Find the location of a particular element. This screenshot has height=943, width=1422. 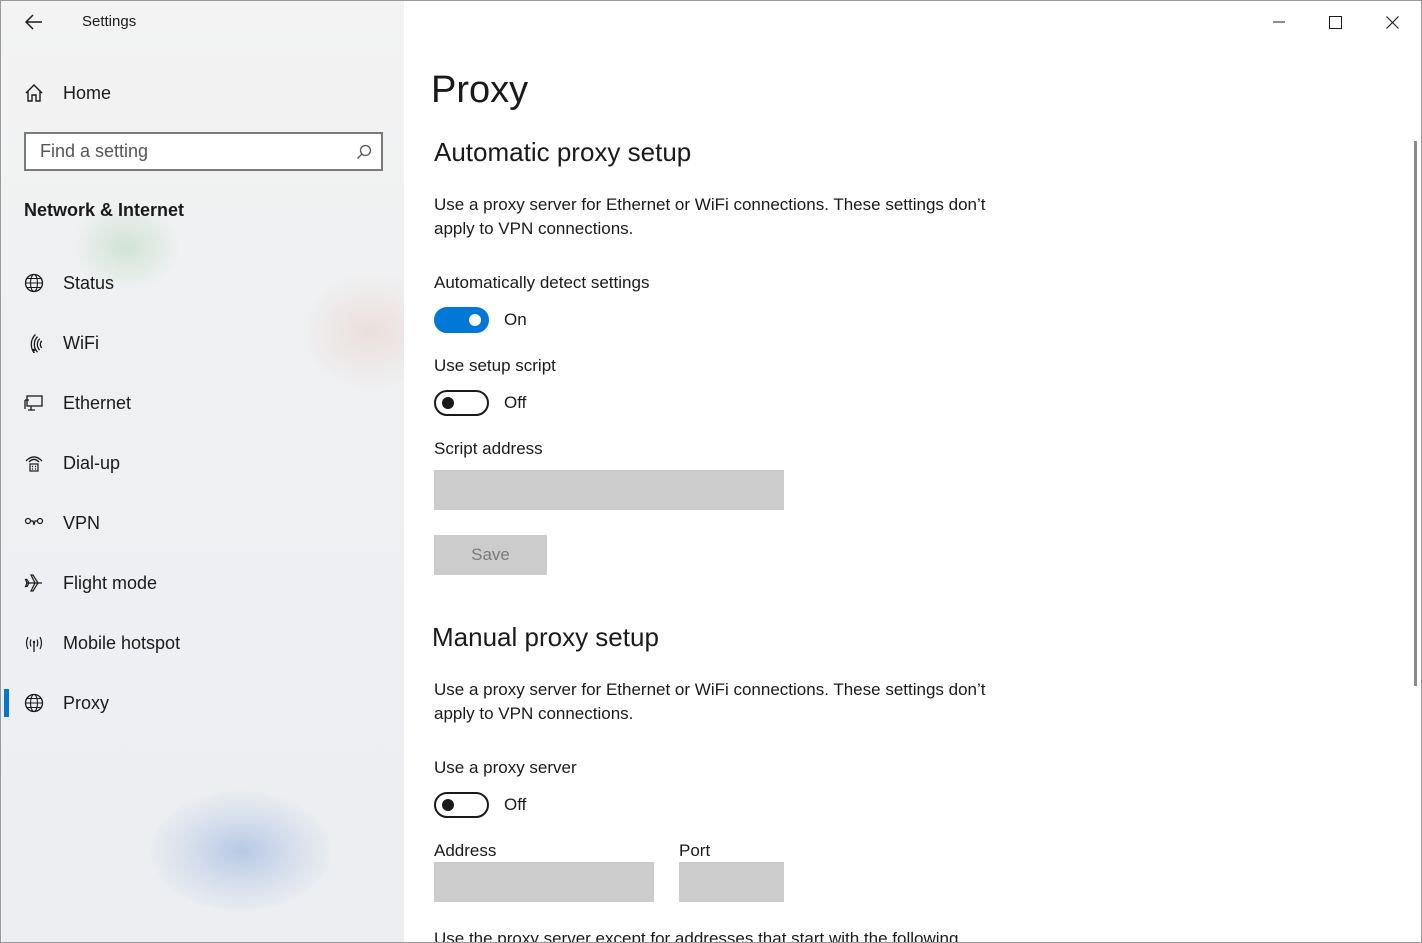

maximize-button is located at coordinates (1335, 22).